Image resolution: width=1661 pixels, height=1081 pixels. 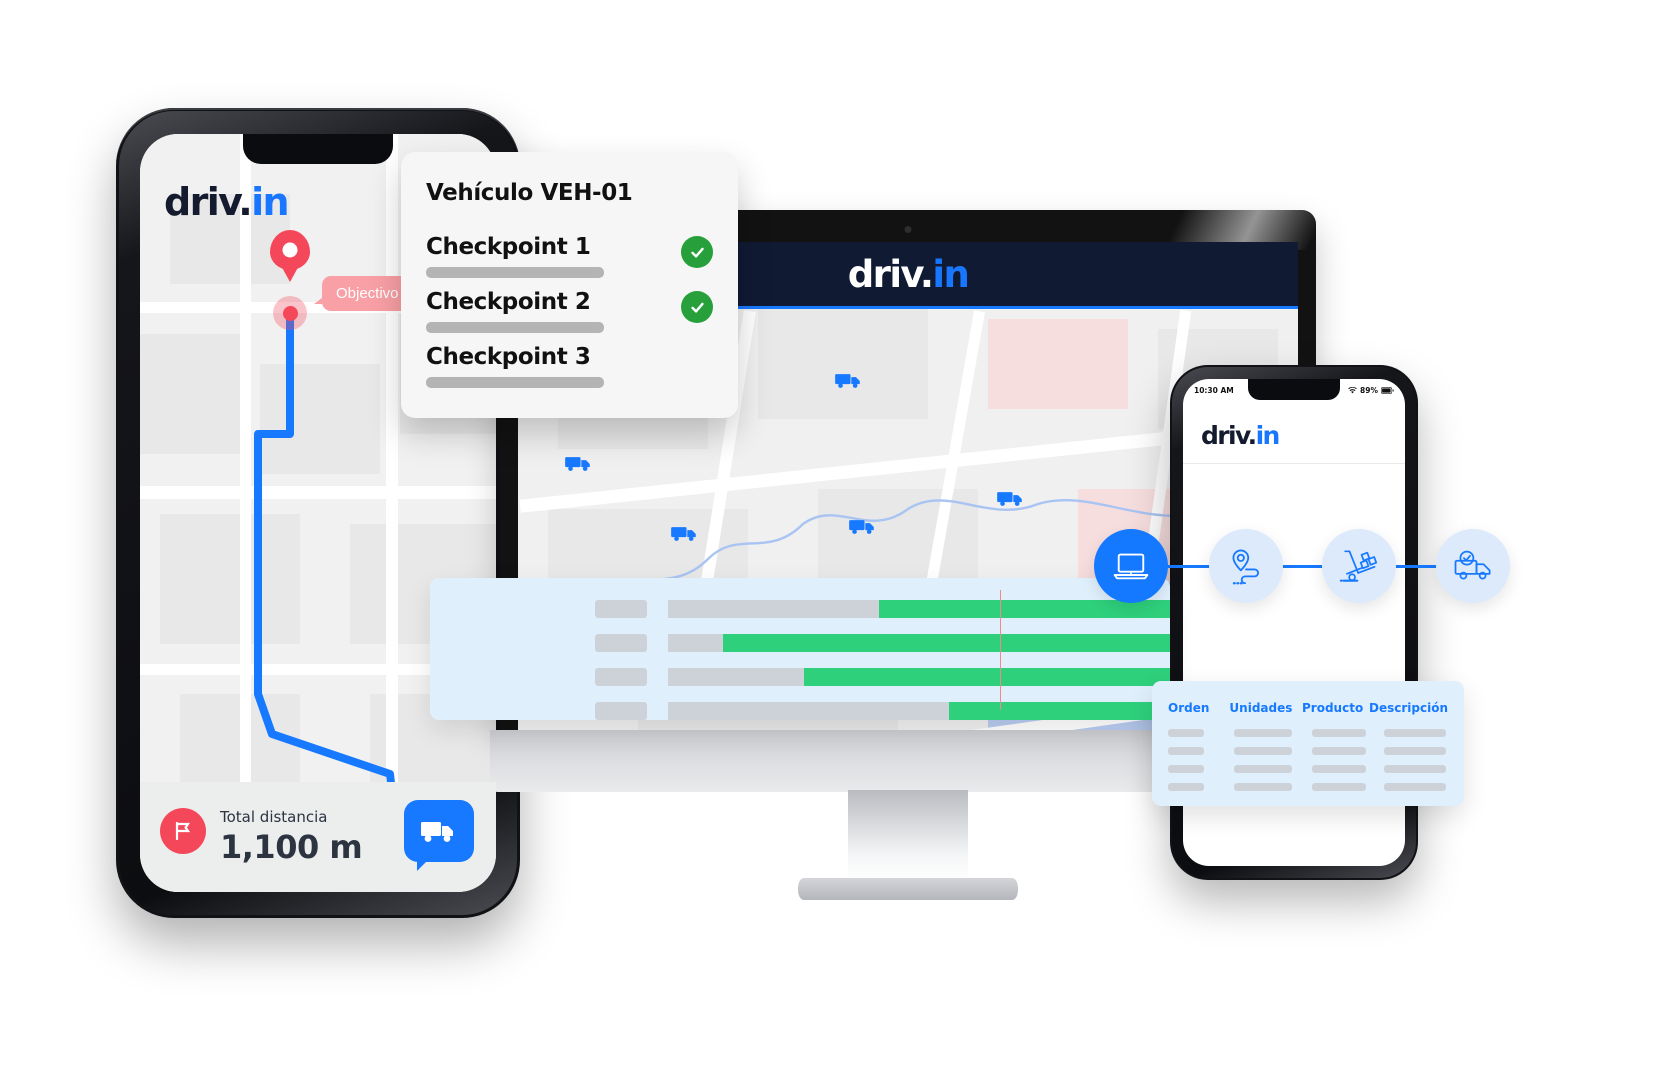 I want to click on column-header-unidades: Unidades, so click(x=1261, y=708).